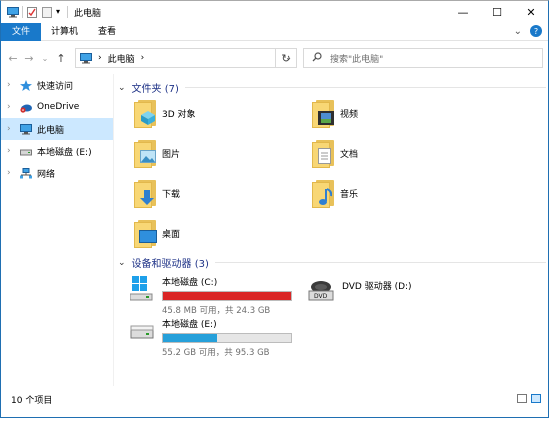  Describe the element at coordinates (21, 31) in the screenshot. I see `tab-file: 文件` at that location.